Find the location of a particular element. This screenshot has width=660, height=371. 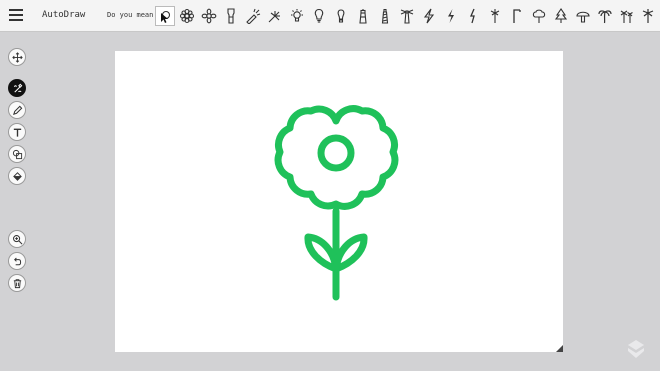

suggestion-lightning-bolt is located at coordinates (429, 16).